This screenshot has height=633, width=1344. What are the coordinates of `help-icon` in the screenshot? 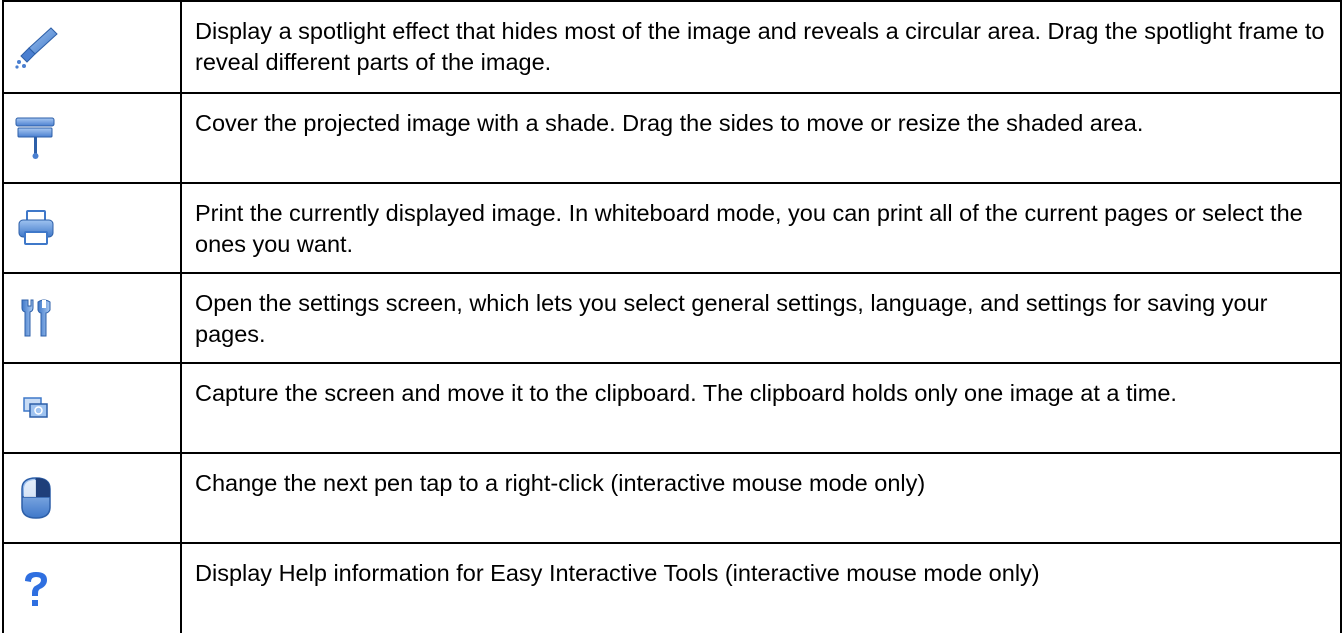 It's located at (36, 589).